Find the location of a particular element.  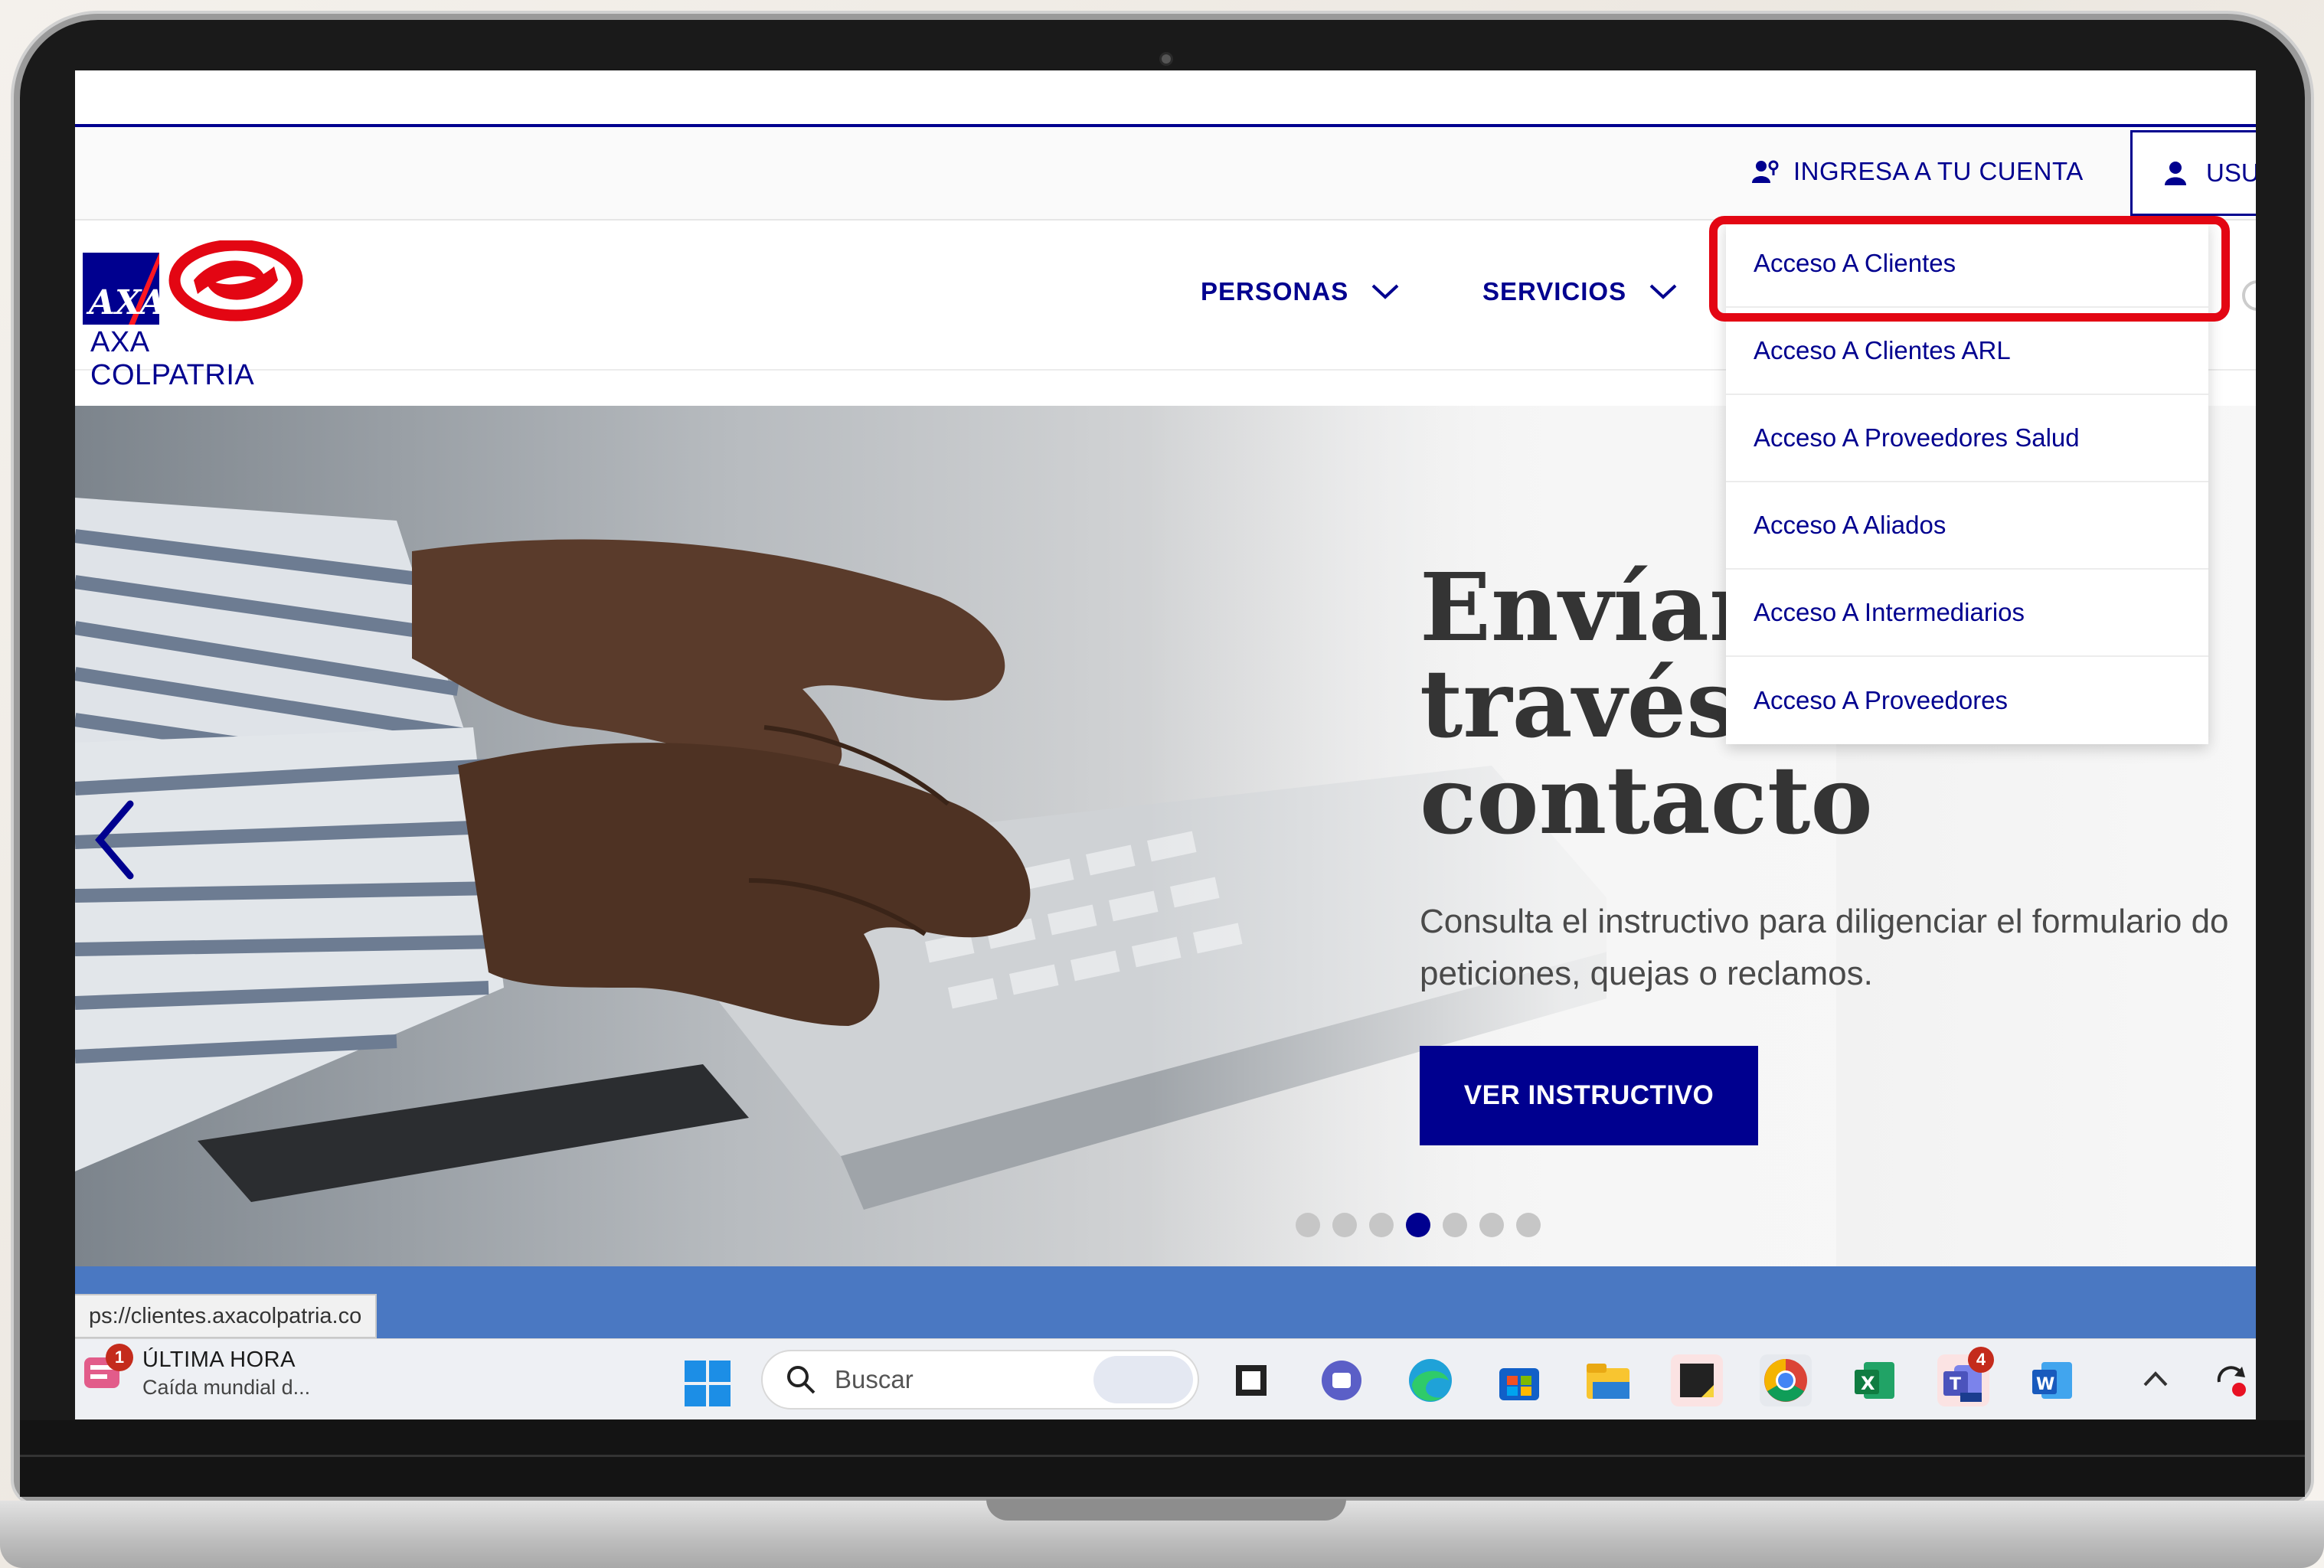

dropdown-item-acceso-proveedores: Acceso A Proveedores is located at coordinates (1967, 700).